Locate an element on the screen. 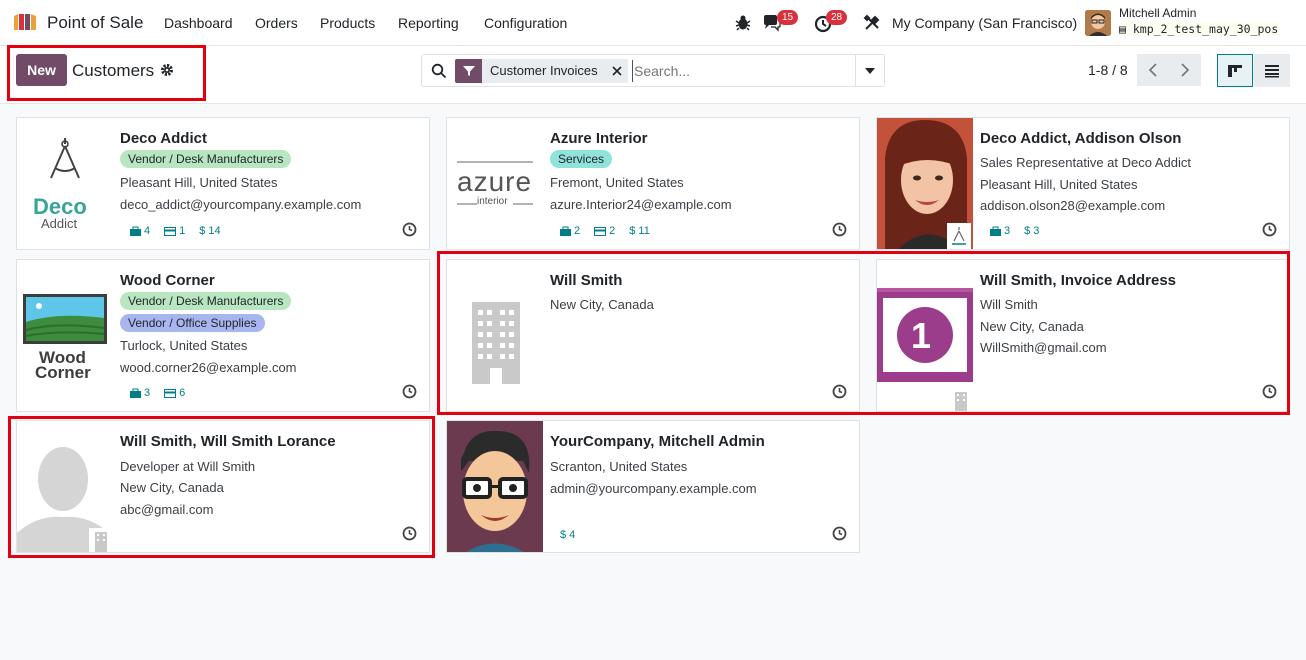 This screenshot has width=1306, height=660. card-location: Pleasant Hill, United States is located at coordinates (1059, 184).